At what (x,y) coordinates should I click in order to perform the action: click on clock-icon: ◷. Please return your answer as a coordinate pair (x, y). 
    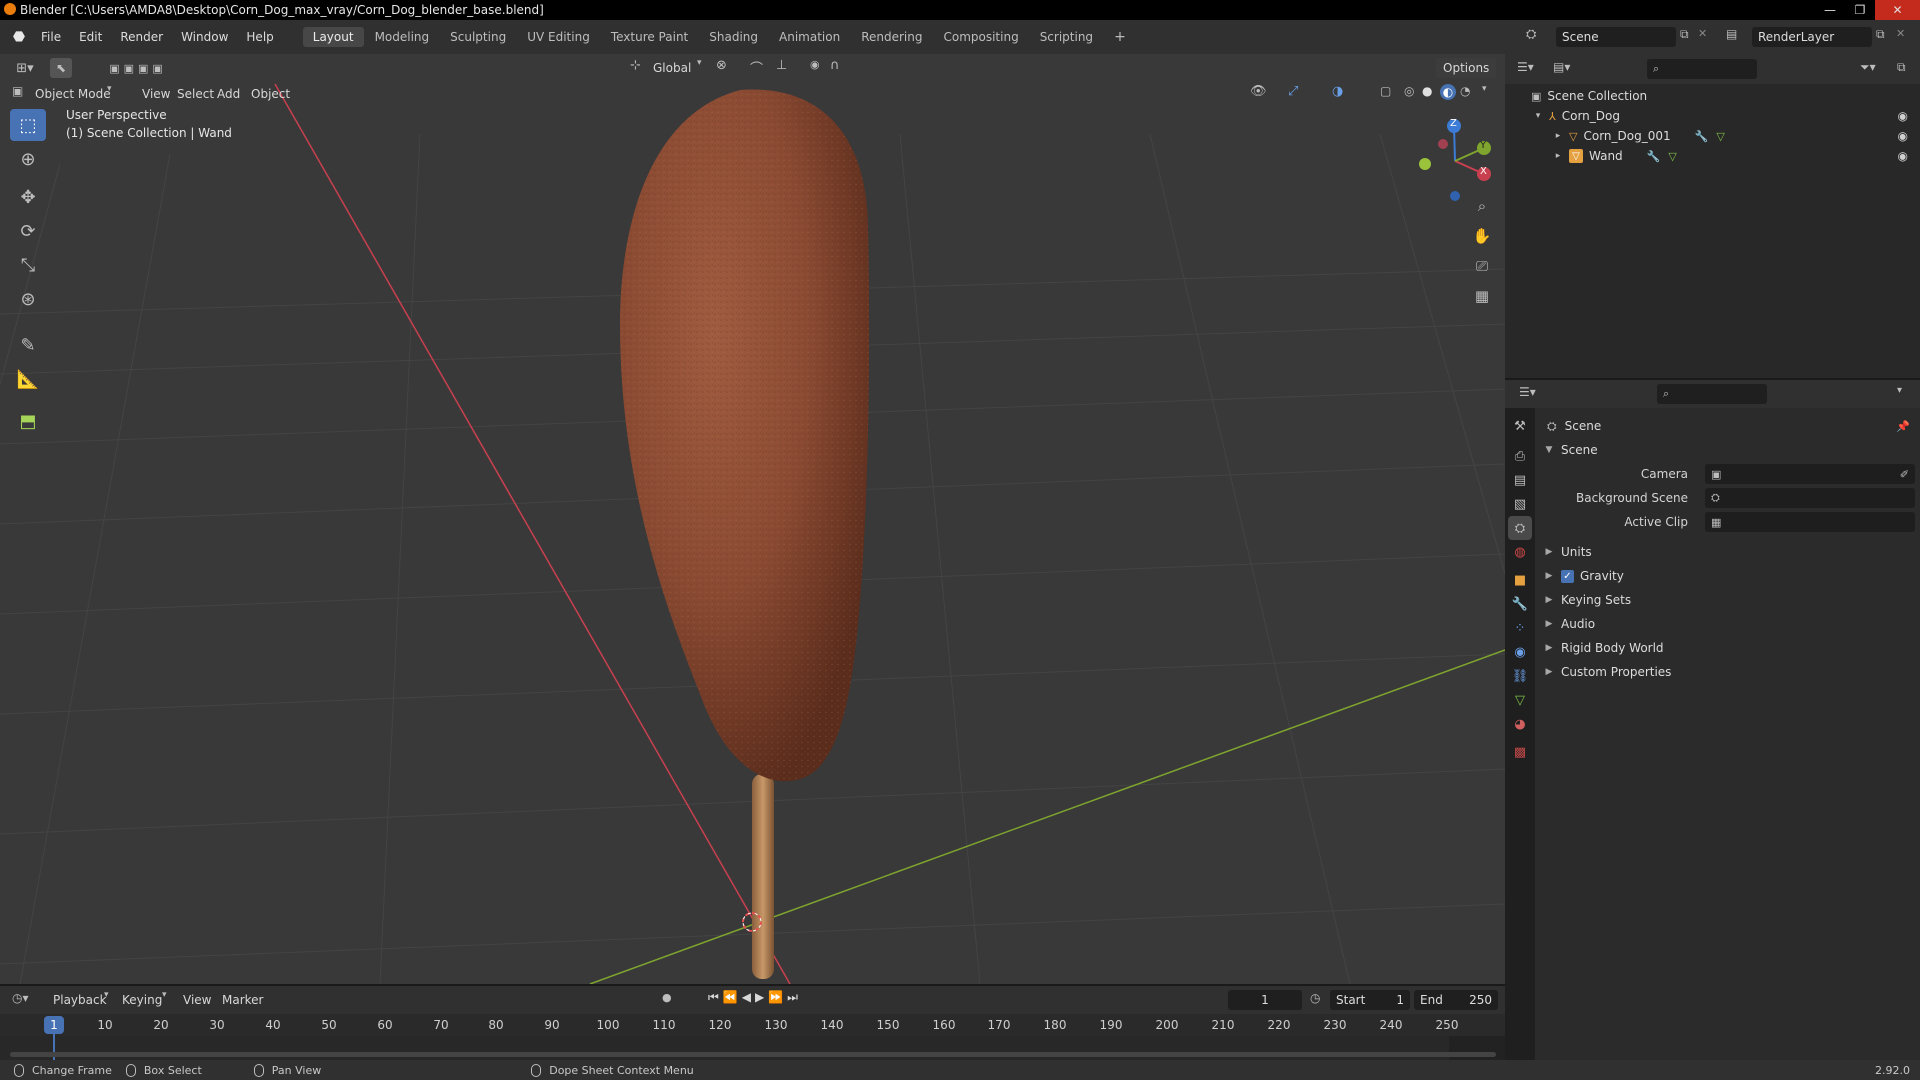
    Looking at the image, I should click on (1315, 998).